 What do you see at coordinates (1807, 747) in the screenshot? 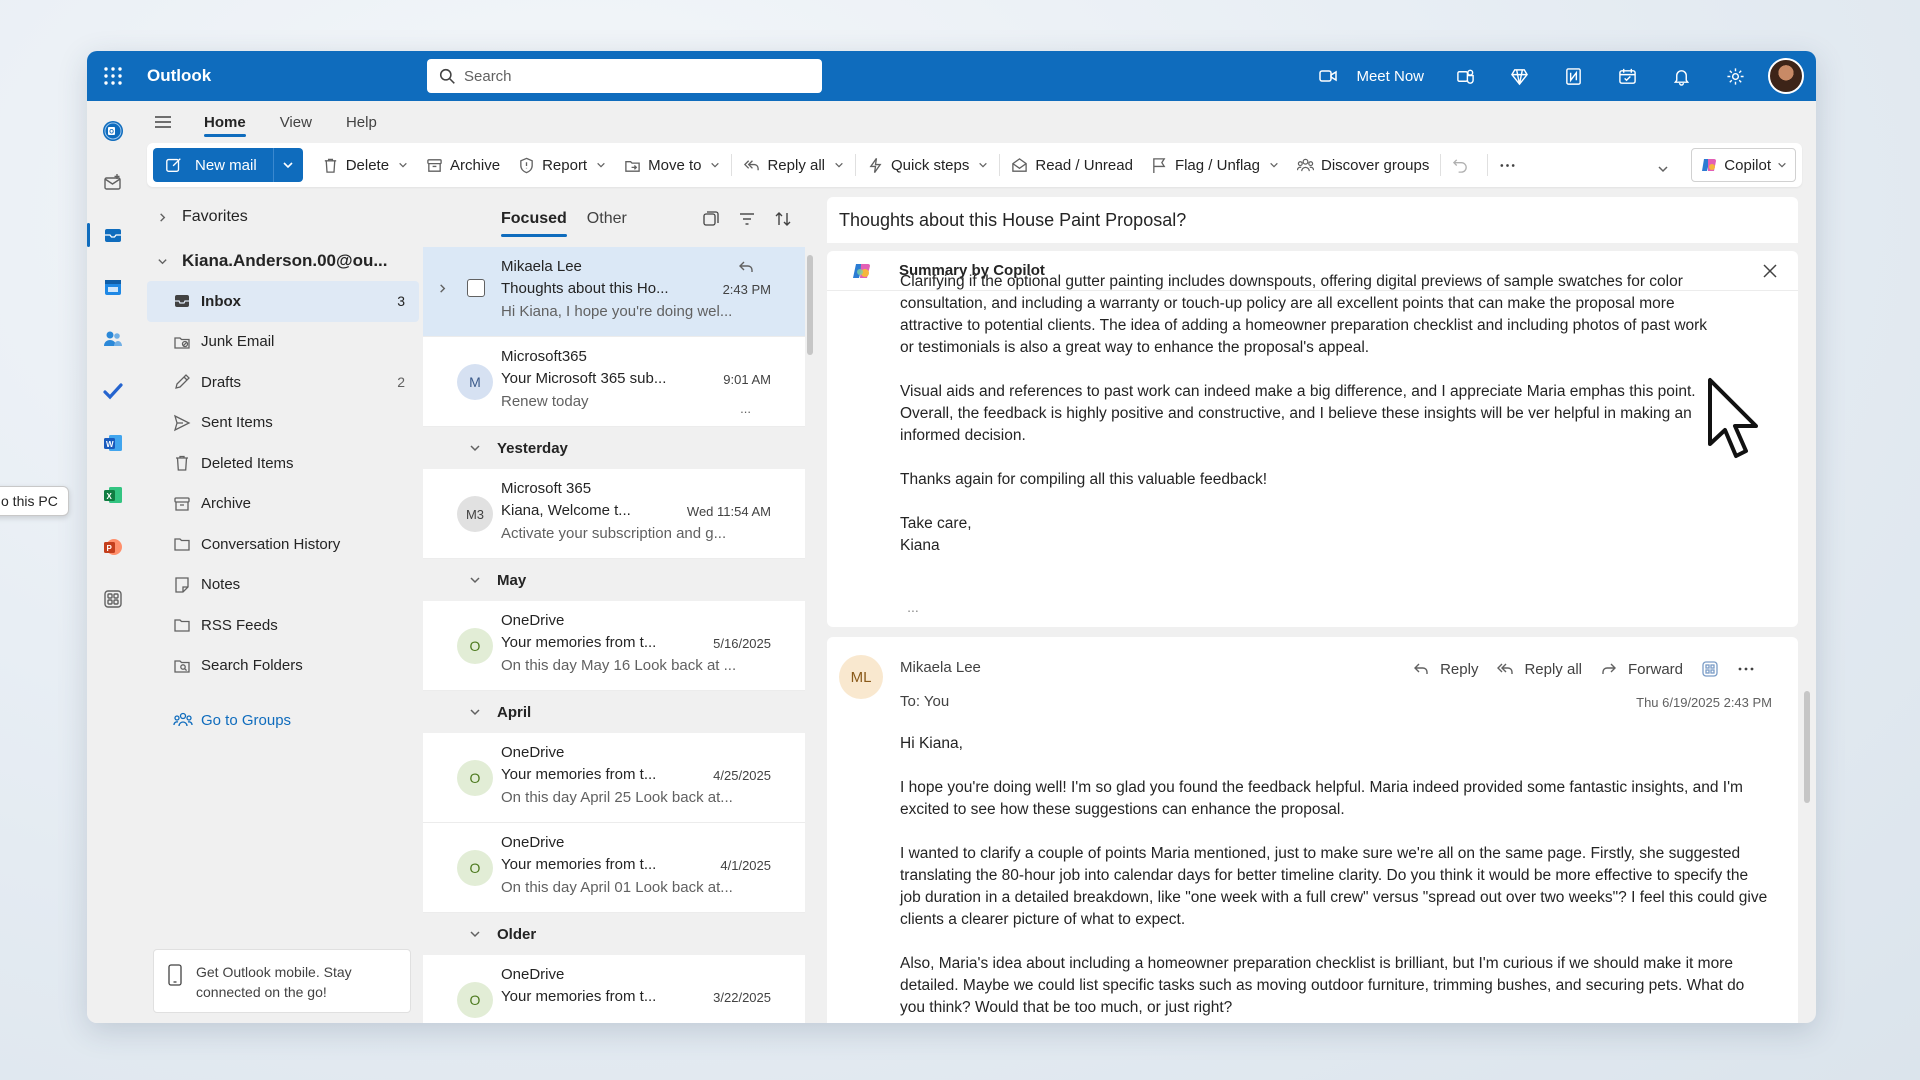
I see `reading-pane-scrollbar` at bounding box center [1807, 747].